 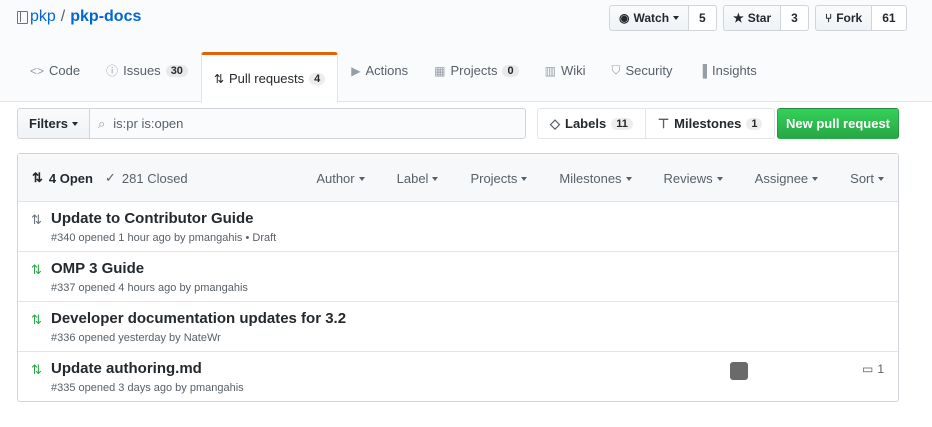 I want to click on labels-milestones-group: ◇ Labels 11 ⊤ Milestones 1, so click(x=656, y=123).